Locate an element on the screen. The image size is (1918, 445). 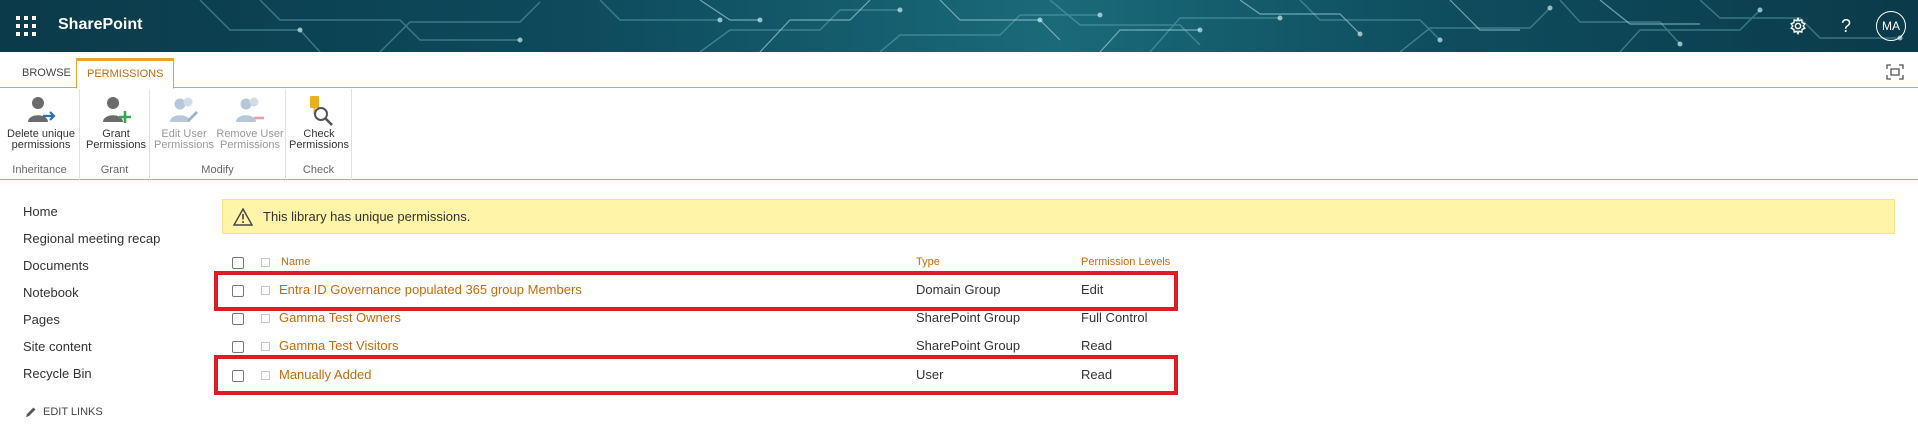
help-icon: ? is located at coordinates (1846, 26).